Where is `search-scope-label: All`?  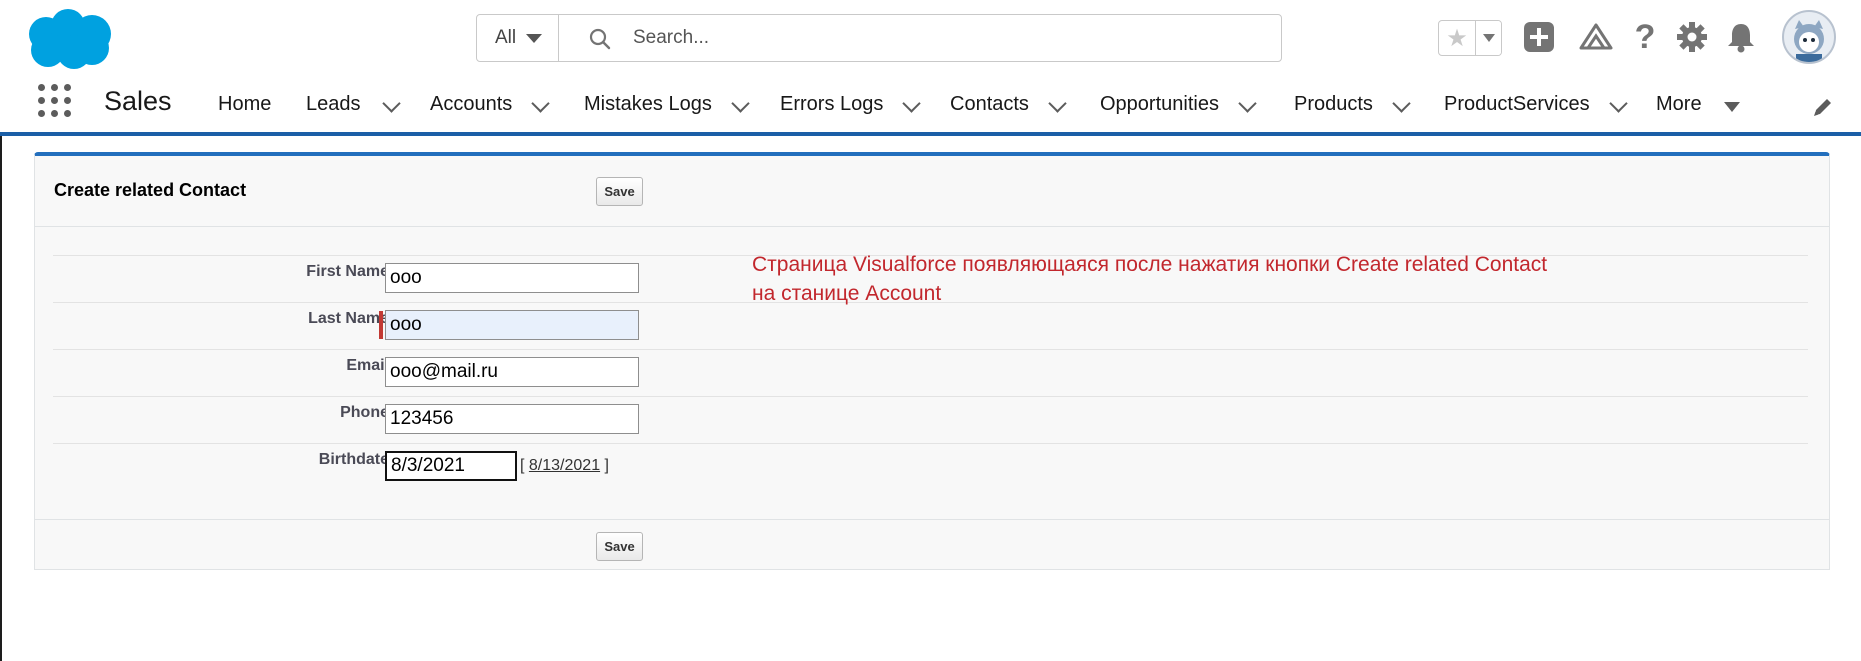 search-scope-label: All is located at coordinates (506, 37).